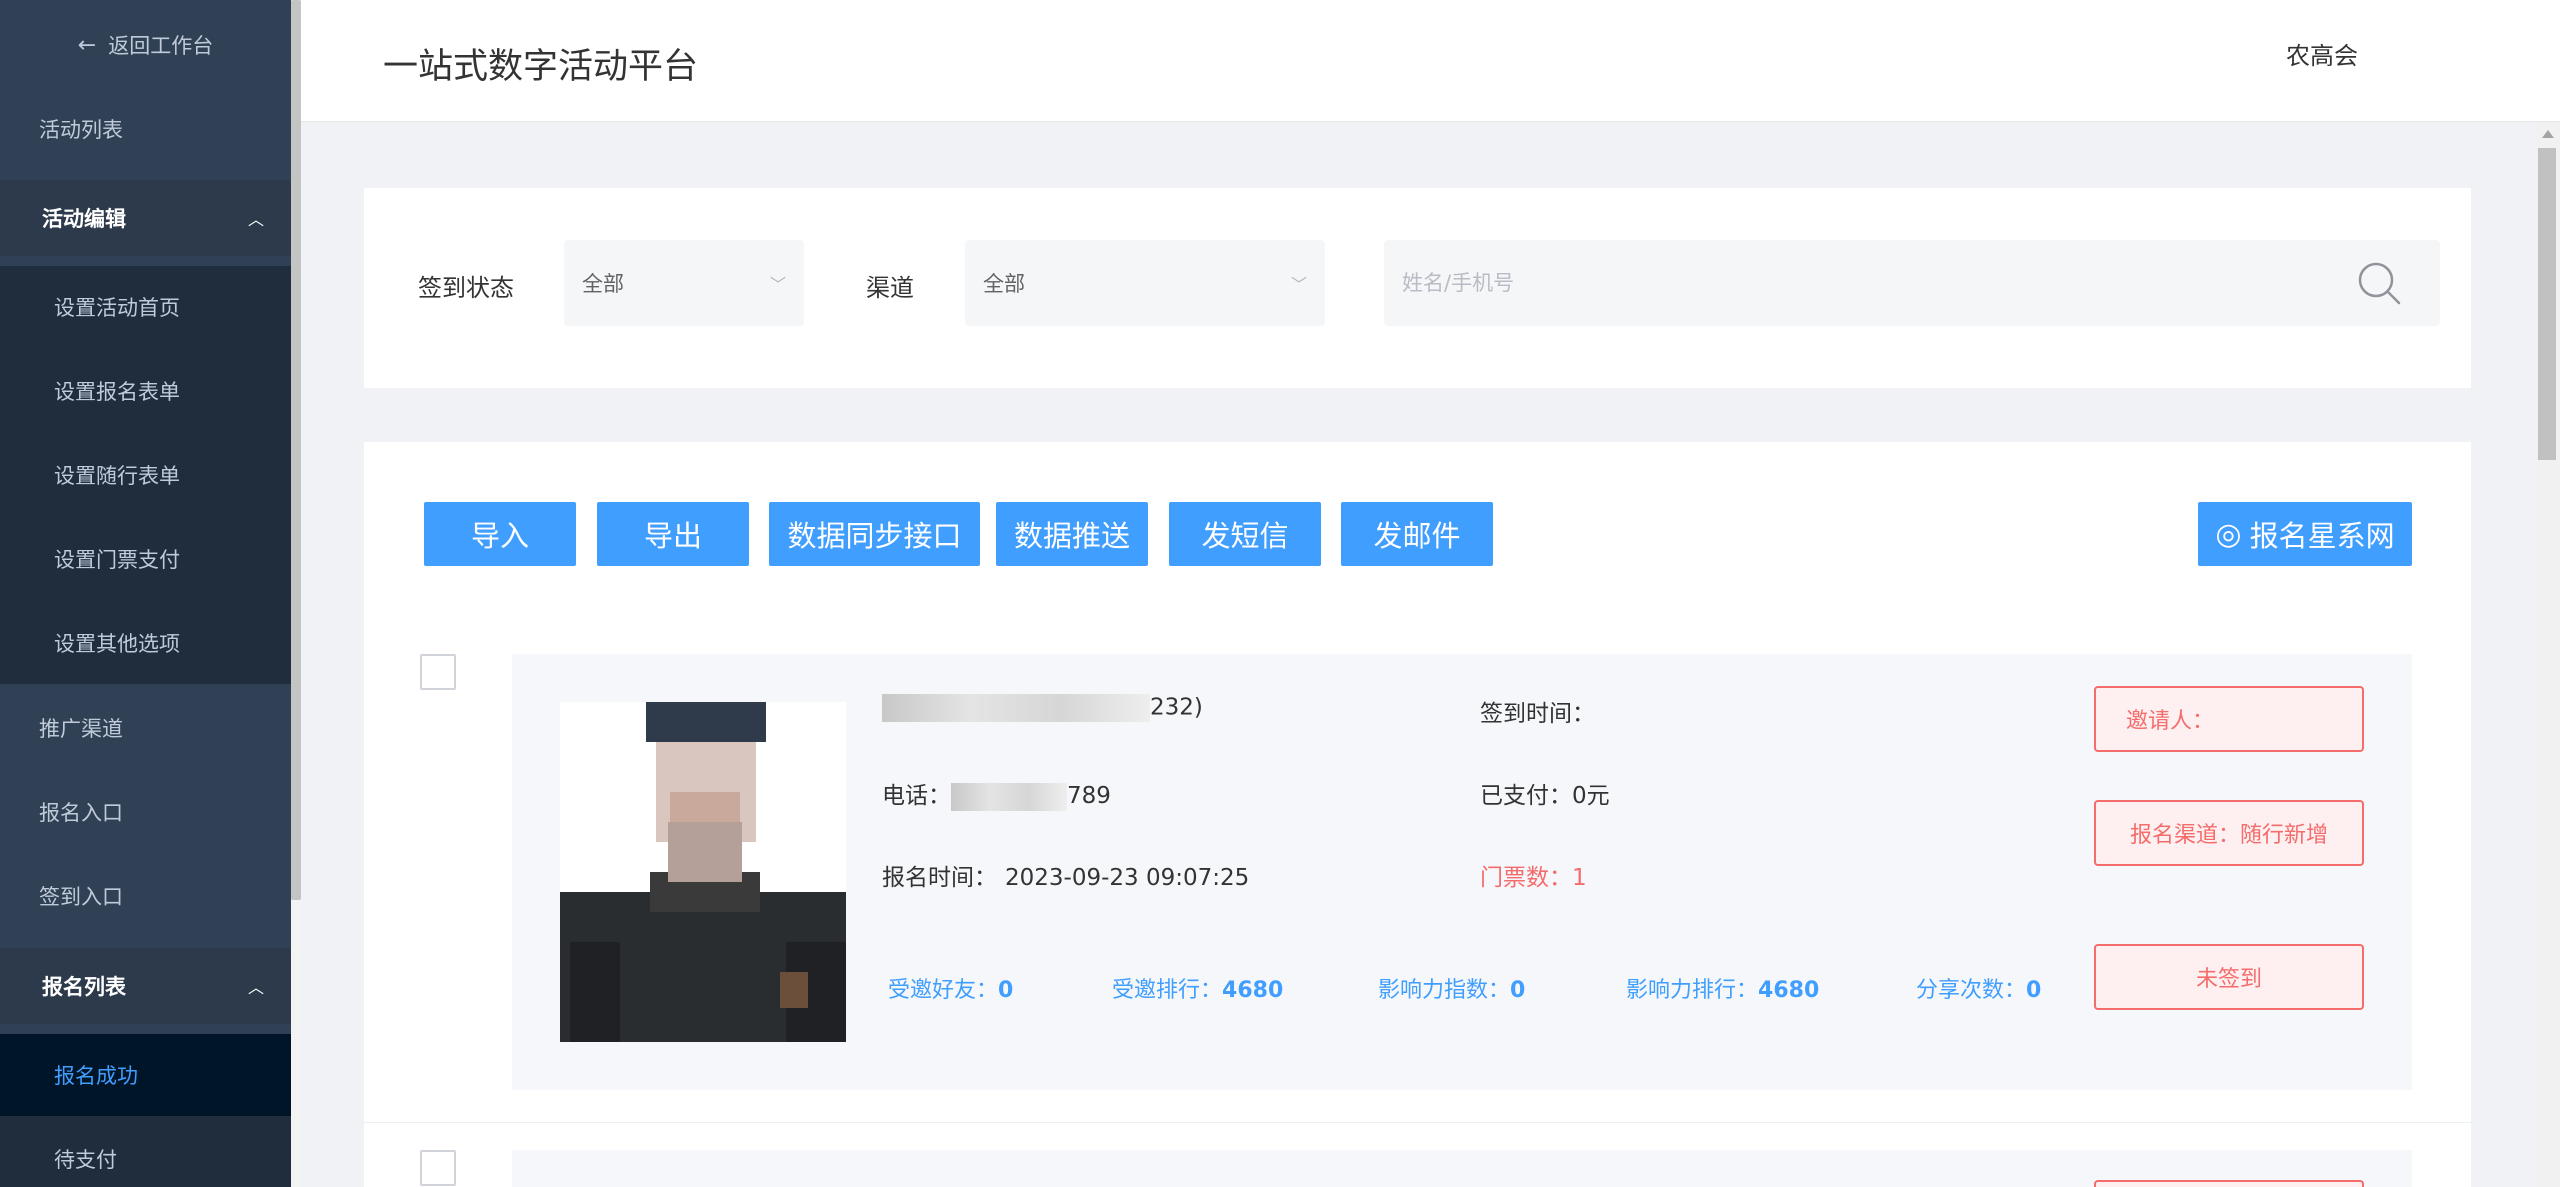 The height and width of the screenshot is (1187, 2560). What do you see at coordinates (1591, 796) in the screenshot?
I see `paid-value: 0元` at bounding box center [1591, 796].